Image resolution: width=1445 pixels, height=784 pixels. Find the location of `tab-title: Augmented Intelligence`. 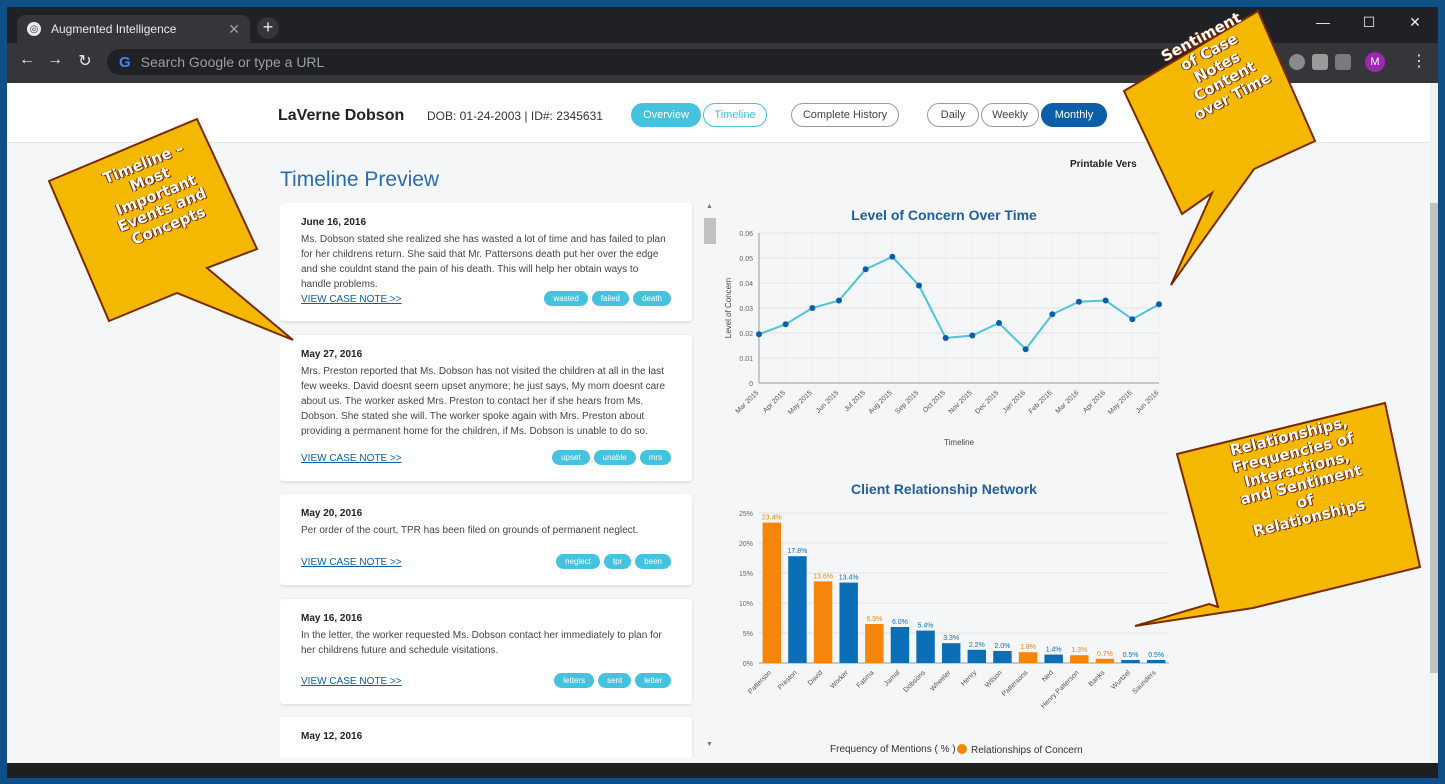

tab-title: Augmented Intelligence is located at coordinates (114, 29).